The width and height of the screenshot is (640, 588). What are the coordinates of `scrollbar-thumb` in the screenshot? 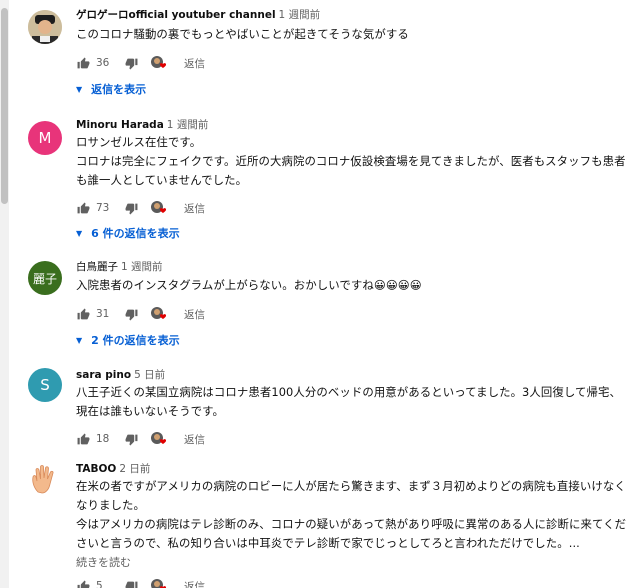 It's located at (4, 106).